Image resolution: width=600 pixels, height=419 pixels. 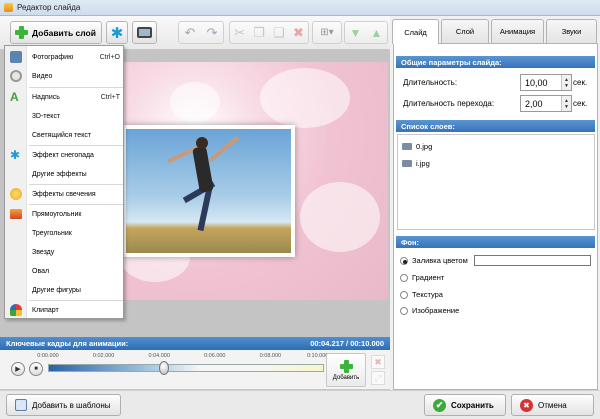 What do you see at coordinates (424, 146) in the screenshot?
I see `layer-name: 0.jpg` at bounding box center [424, 146].